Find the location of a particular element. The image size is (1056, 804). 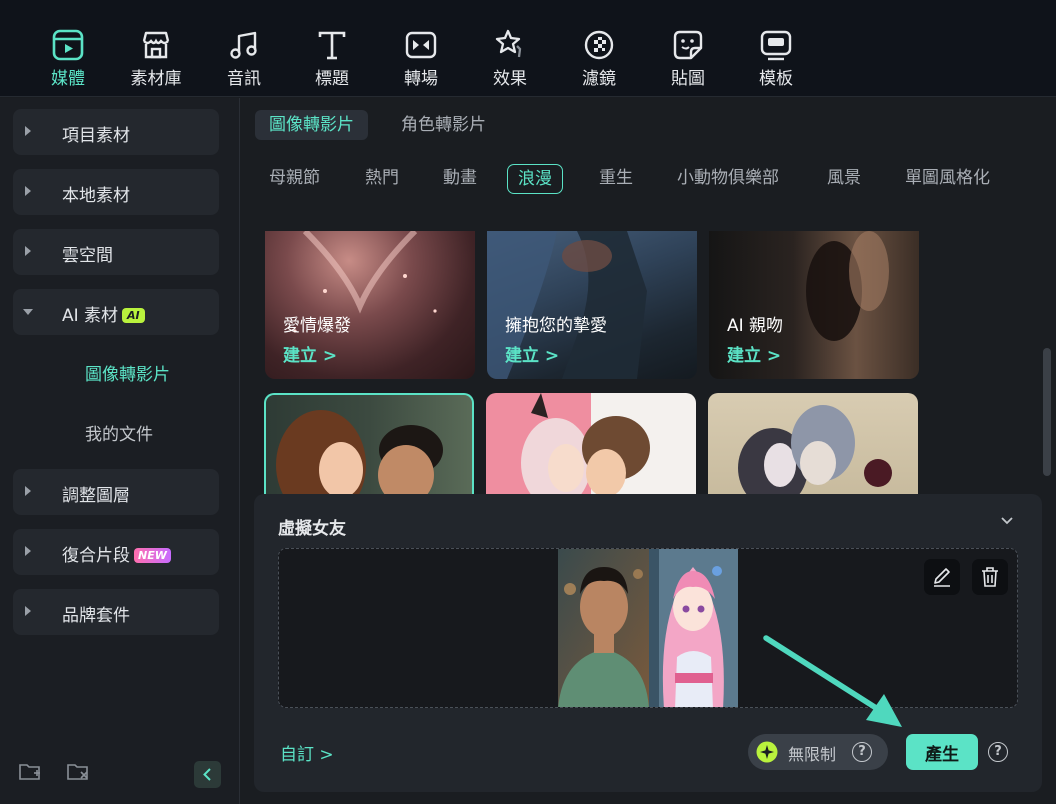

generate-button: 產生 is located at coordinates (942, 752).